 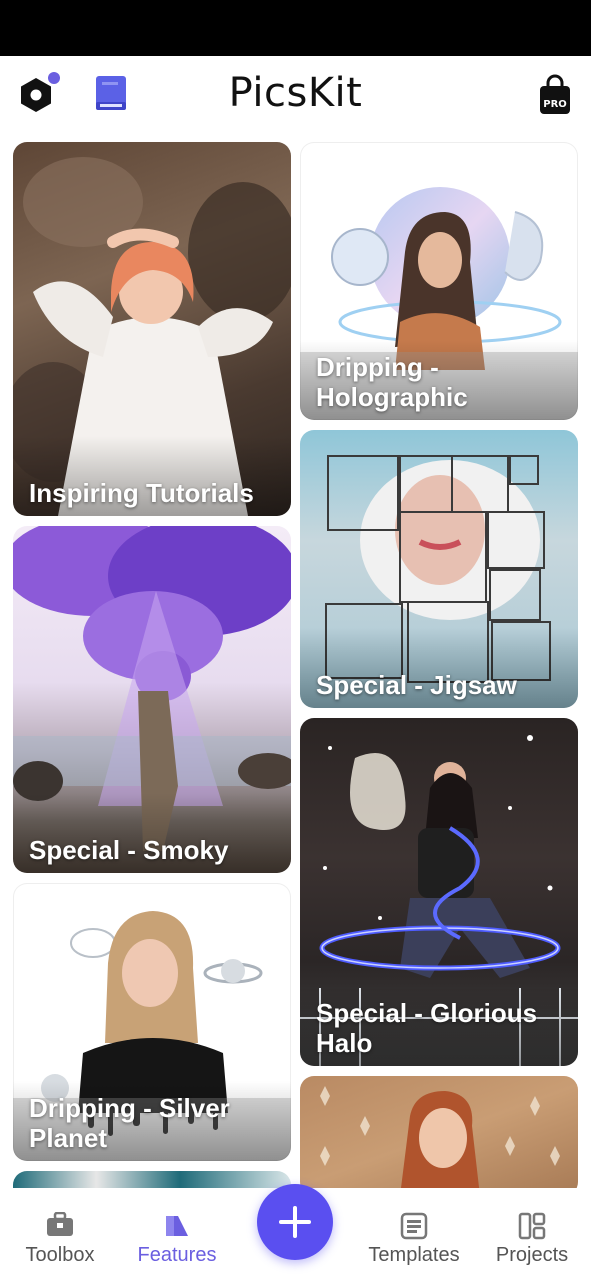 What do you see at coordinates (60, 1224) in the screenshot?
I see `toolbox-icon` at bounding box center [60, 1224].